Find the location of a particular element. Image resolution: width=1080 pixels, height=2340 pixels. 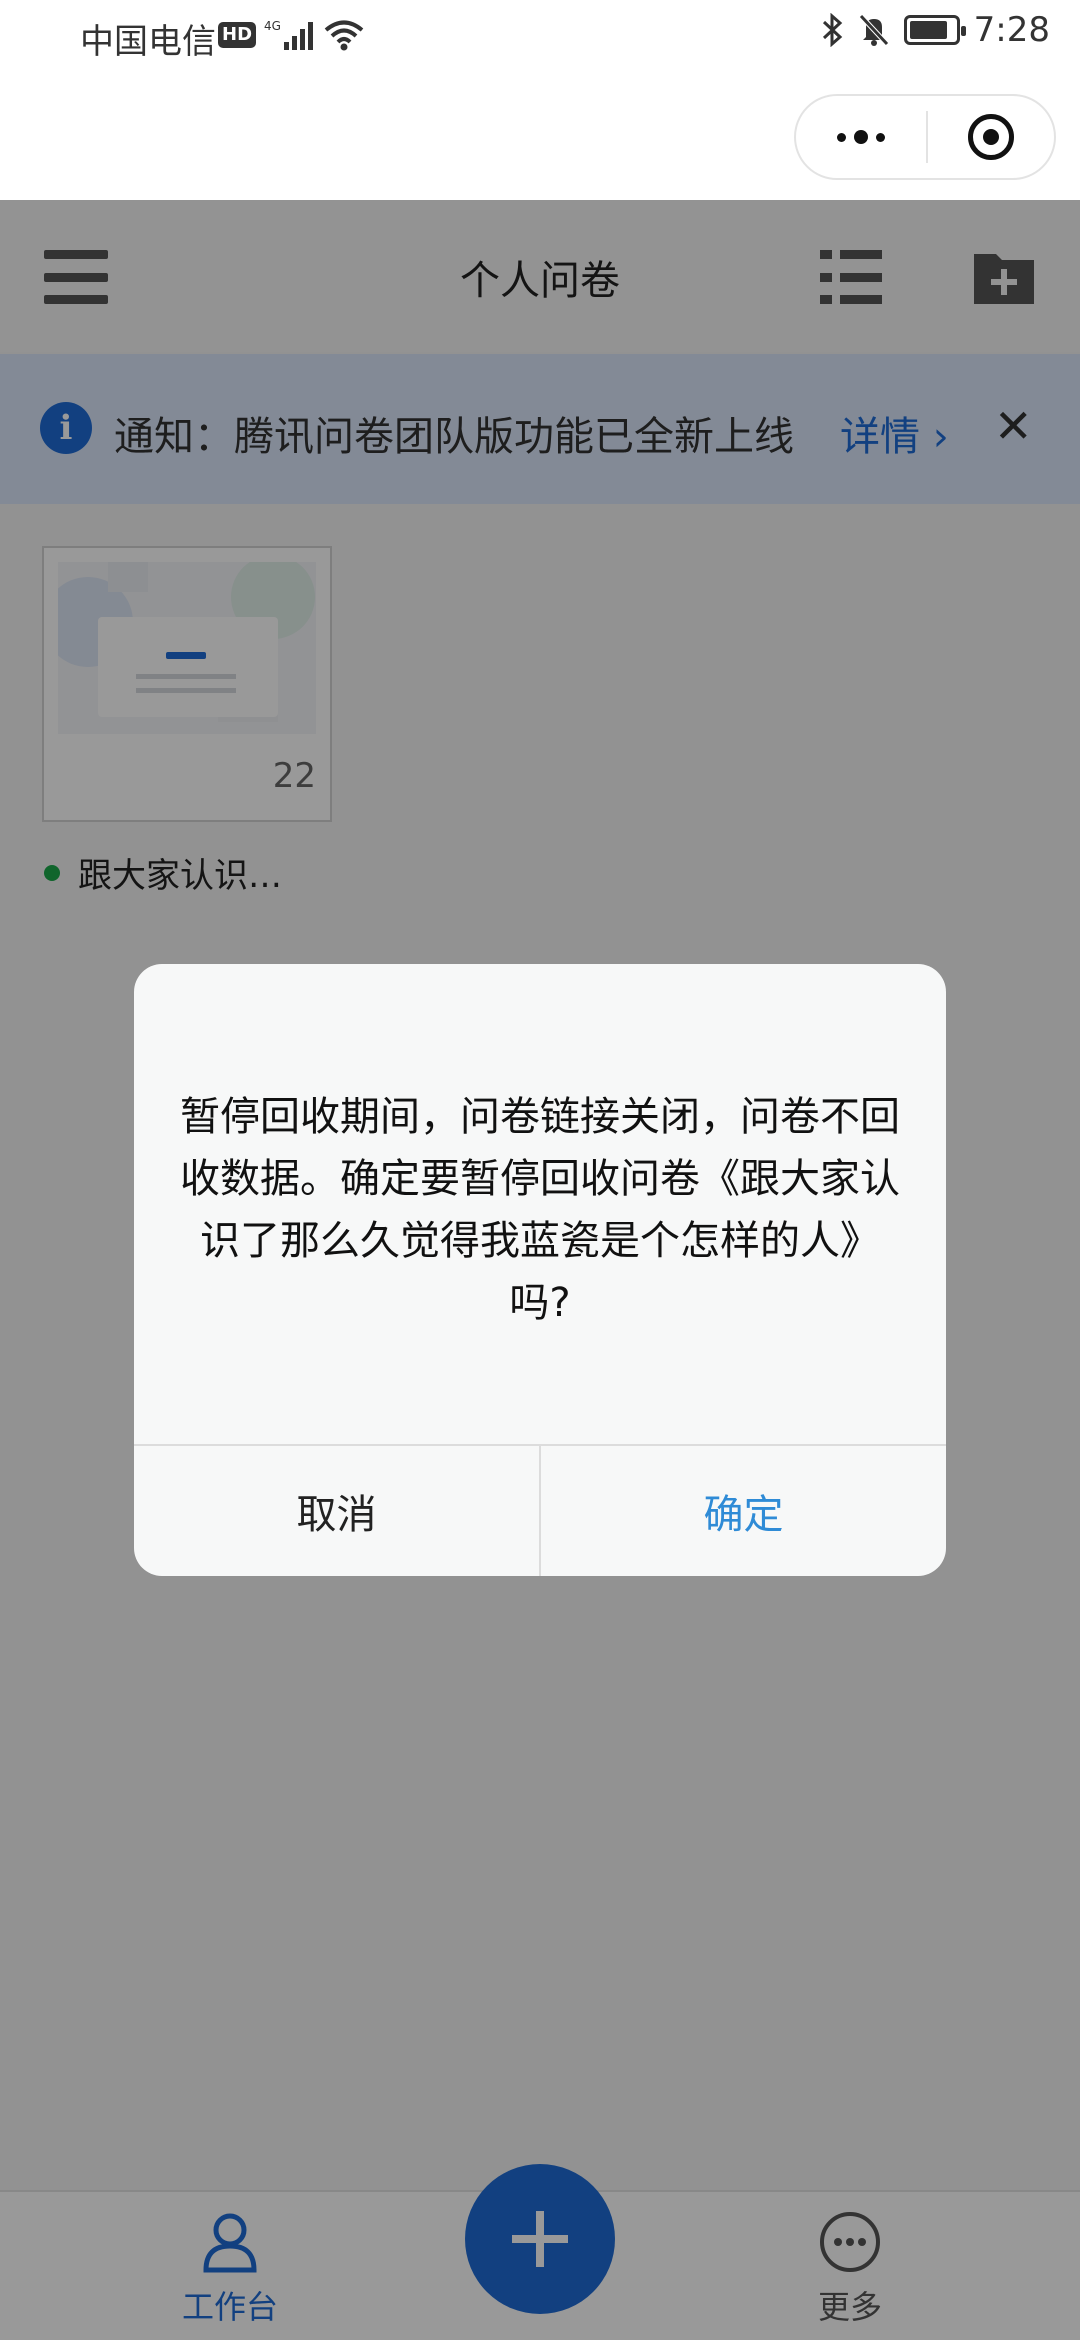

hd-badge: HD is located at coordinates (237, 35).